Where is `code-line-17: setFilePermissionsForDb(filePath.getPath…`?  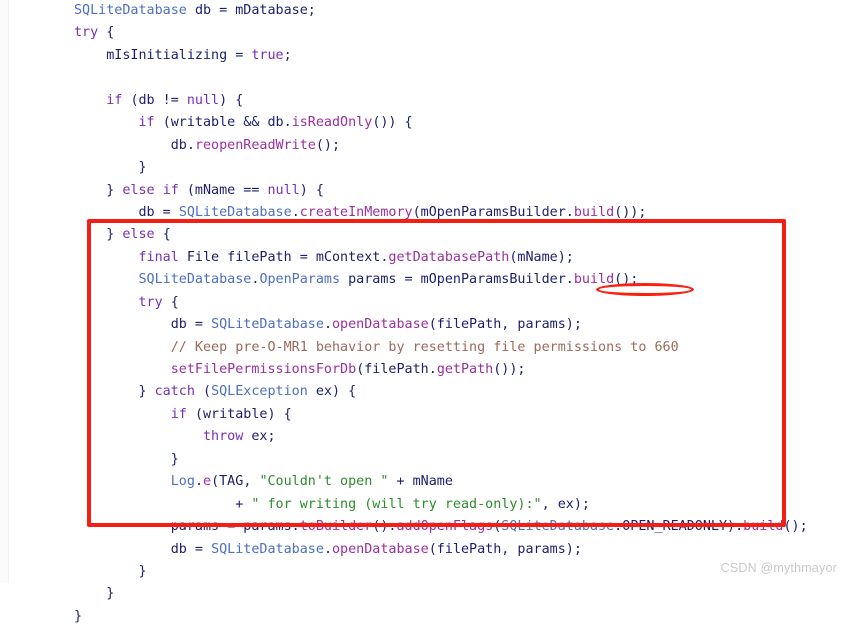 code-line-17: setFilePermissionsForDb(filePath.getPath… is located at coordinates (348, 369).